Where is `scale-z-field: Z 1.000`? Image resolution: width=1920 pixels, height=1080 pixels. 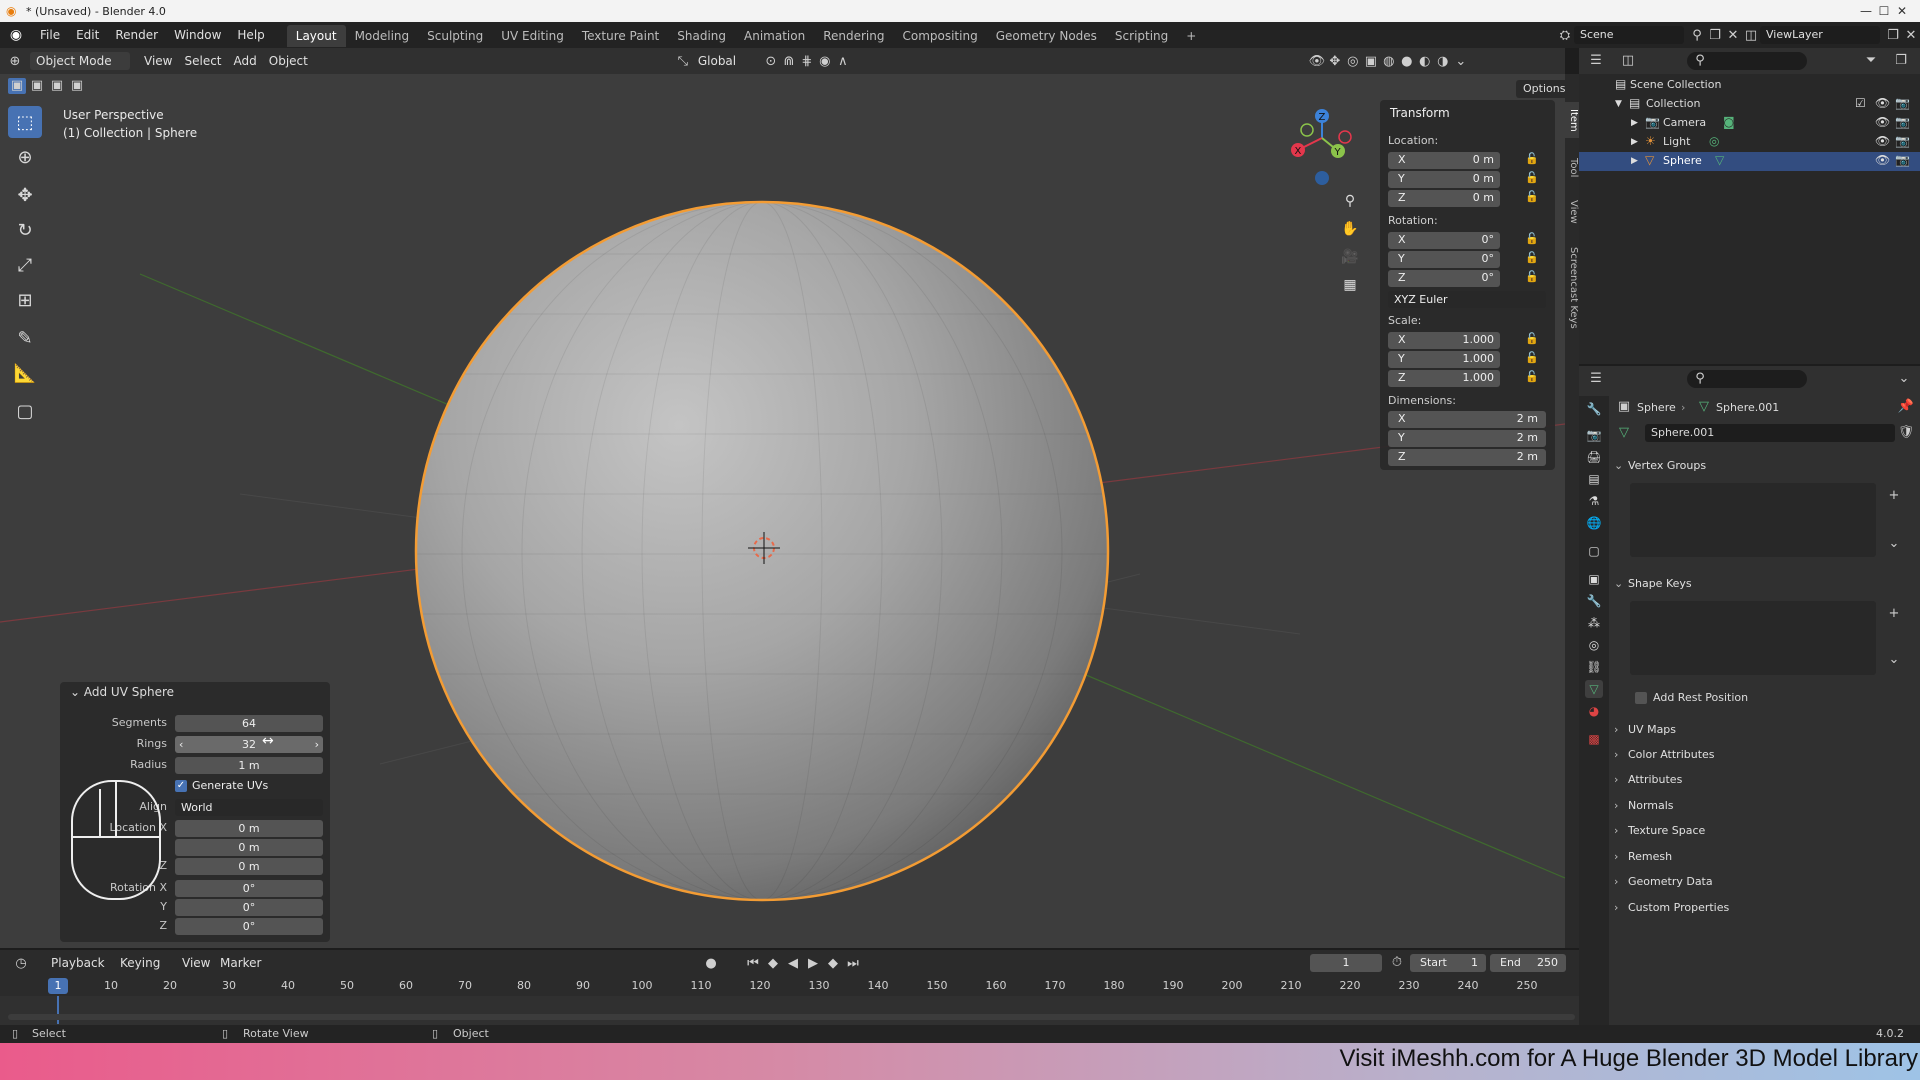
scale-z-field: Z 1.000 is located at coordinates (1444, 378).